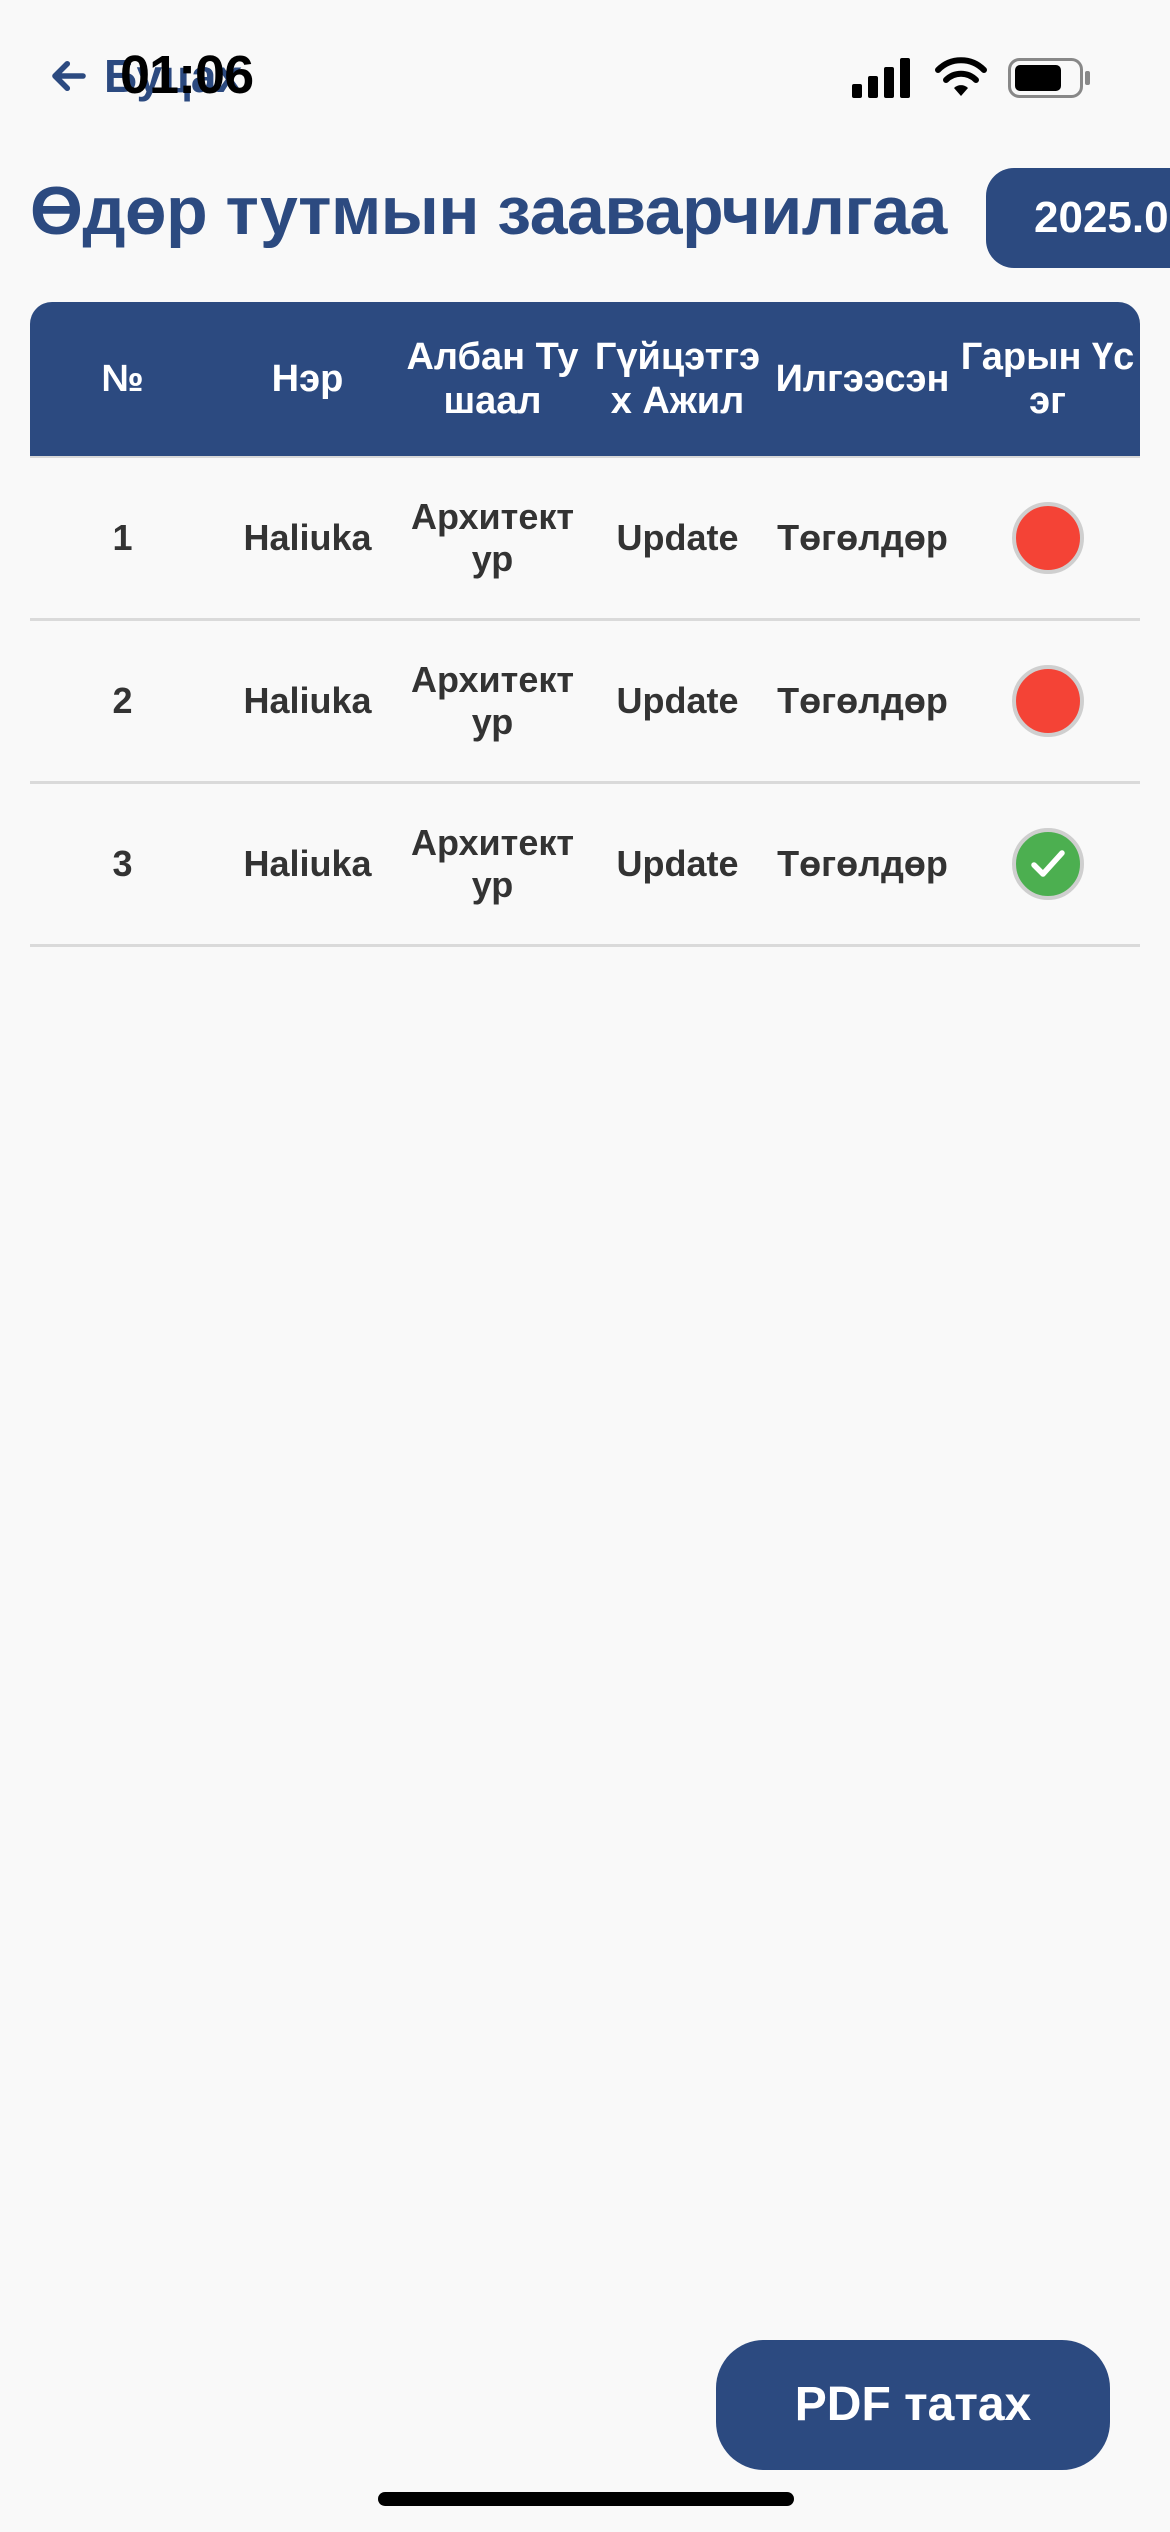 The image size is (1170, 2532). What do you see at coordinates (677, 379) in the screenshot?
I see `column-header-task: Гүйцэтгэх Ажил` at bounding box center [677, 379].